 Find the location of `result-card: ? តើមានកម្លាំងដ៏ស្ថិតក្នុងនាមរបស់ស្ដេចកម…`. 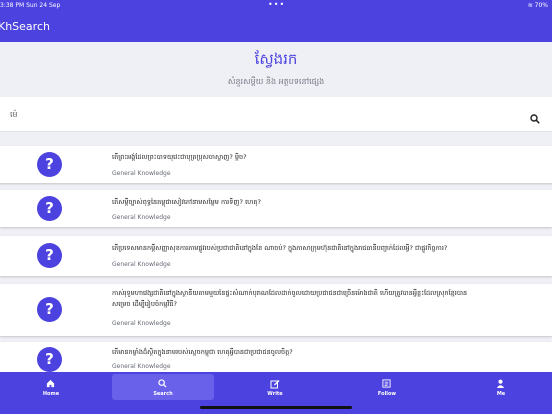

result-card: ? តើមានកម្លាំងដ៏ស្ថិតក្នុងនាមរបស់ស្ដេចកម… is located at coordinates (276, 357).